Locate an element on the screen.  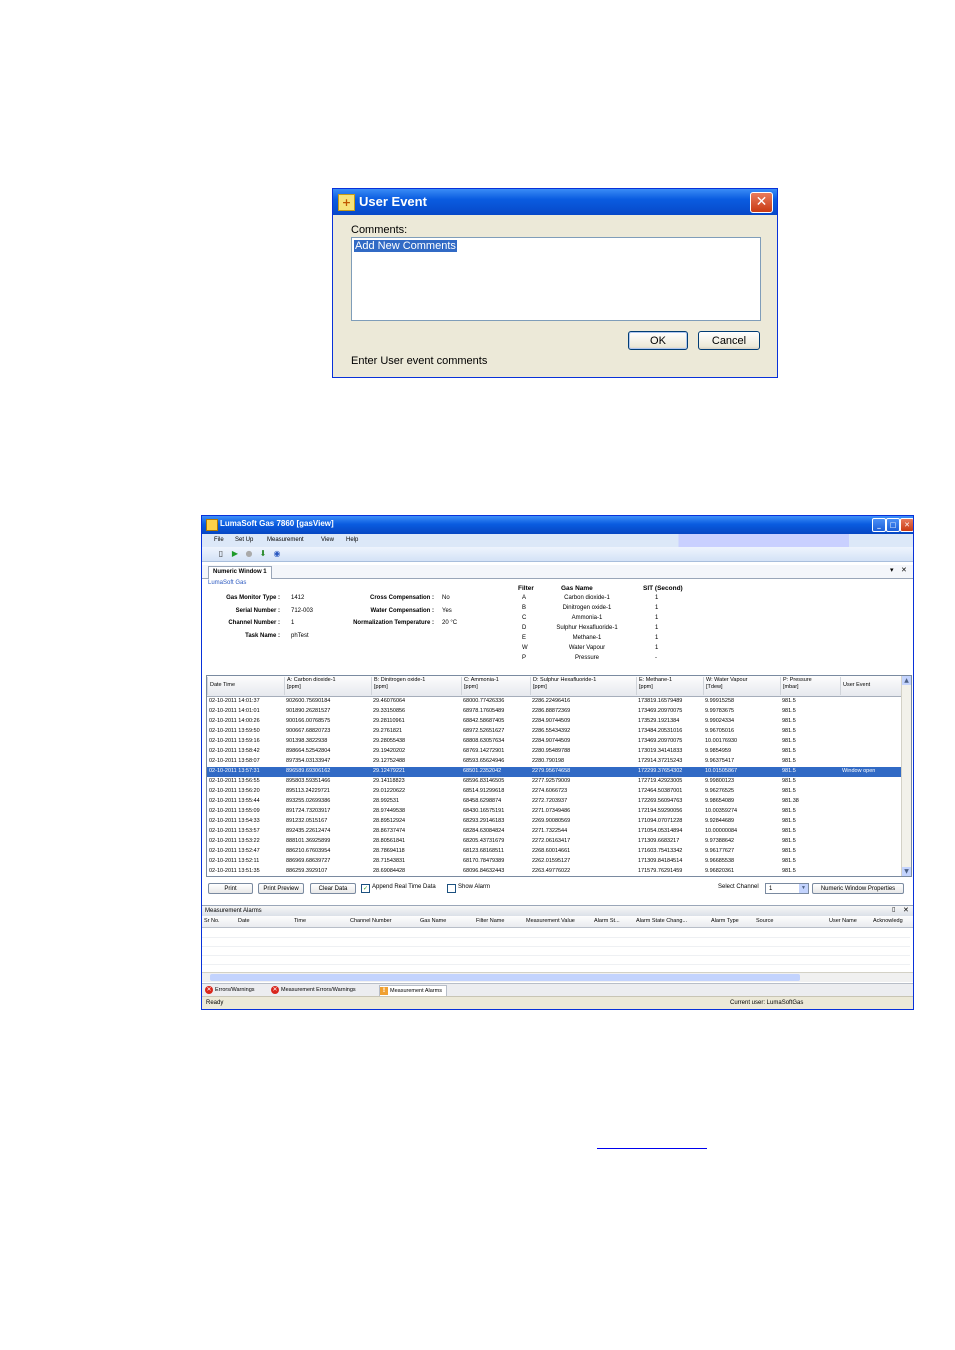
grid-column-header: P: Pressure [mbar] is located at coordinates (796, 686).